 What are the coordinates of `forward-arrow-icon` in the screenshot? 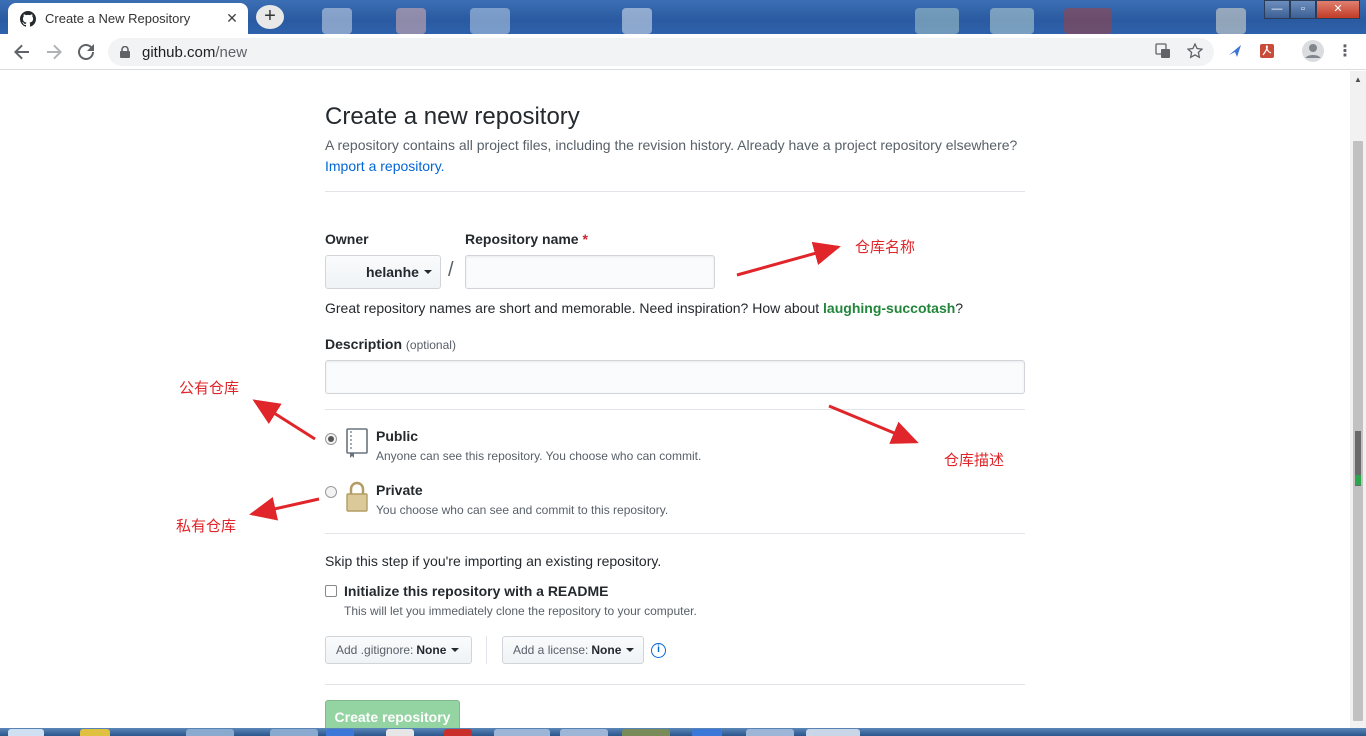 It's located at (54, 52).